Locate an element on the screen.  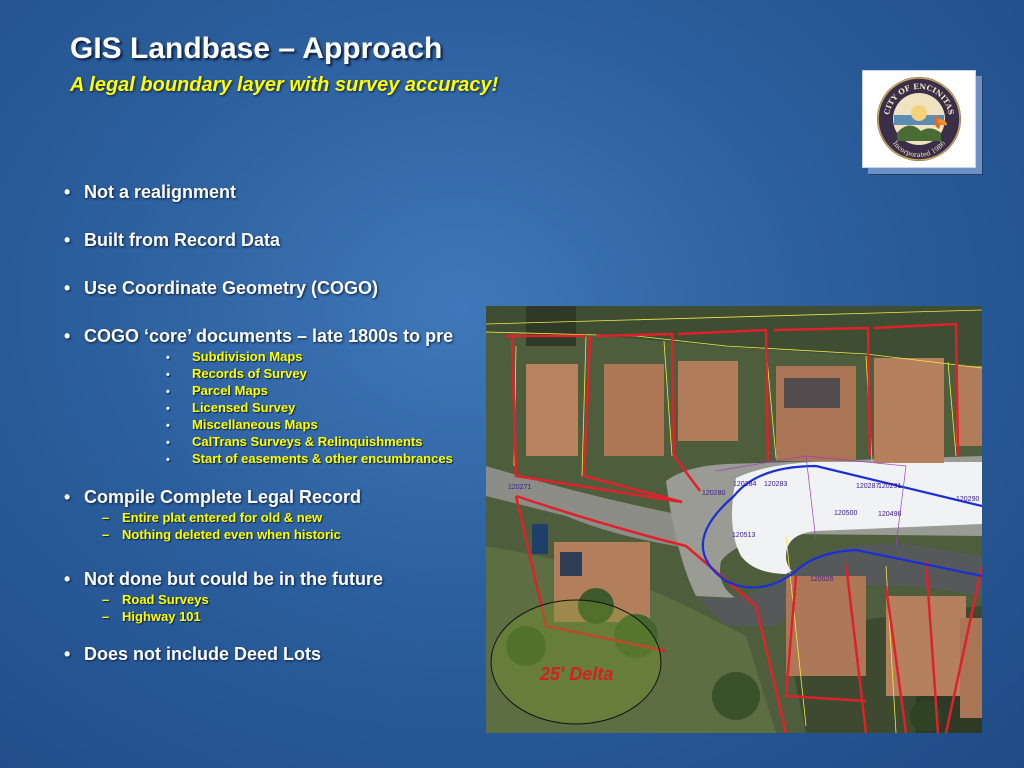
bullet-item: • Built from Record Data is located at coordinates (172, 240).